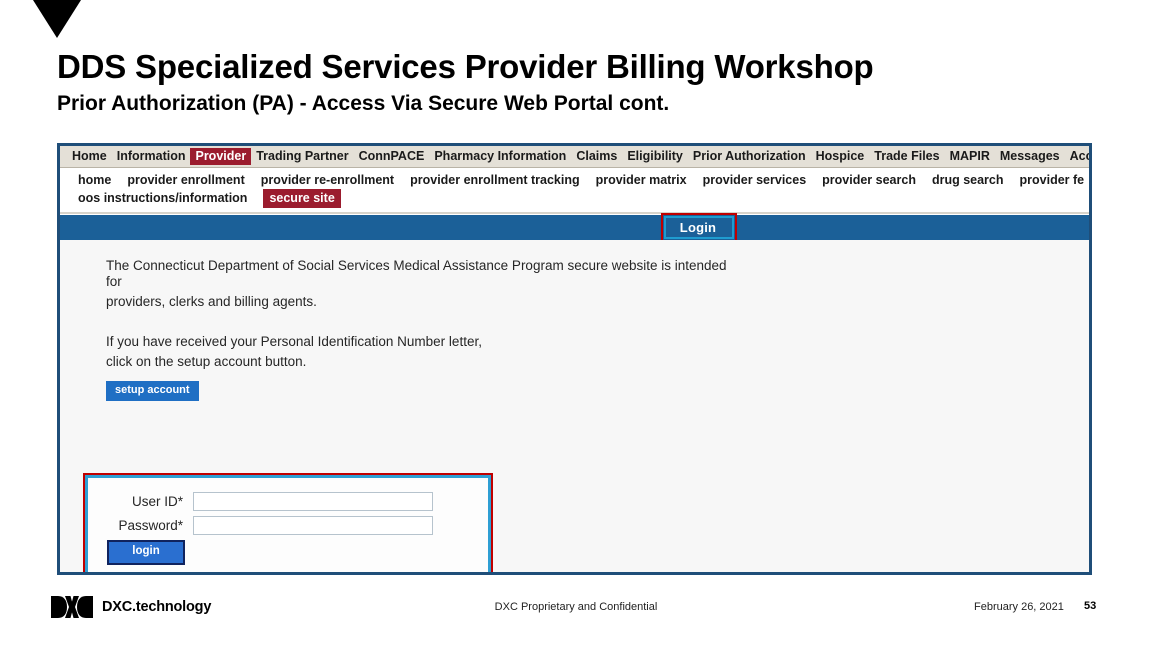 Image resolution: width=1152 pixels, height=648 pixels. What do you see at coordinates (211, 301) in the screenshot?
I see `intro-text-line-2: providers, clerks and billing agents.` at bounding box center [211, 301].